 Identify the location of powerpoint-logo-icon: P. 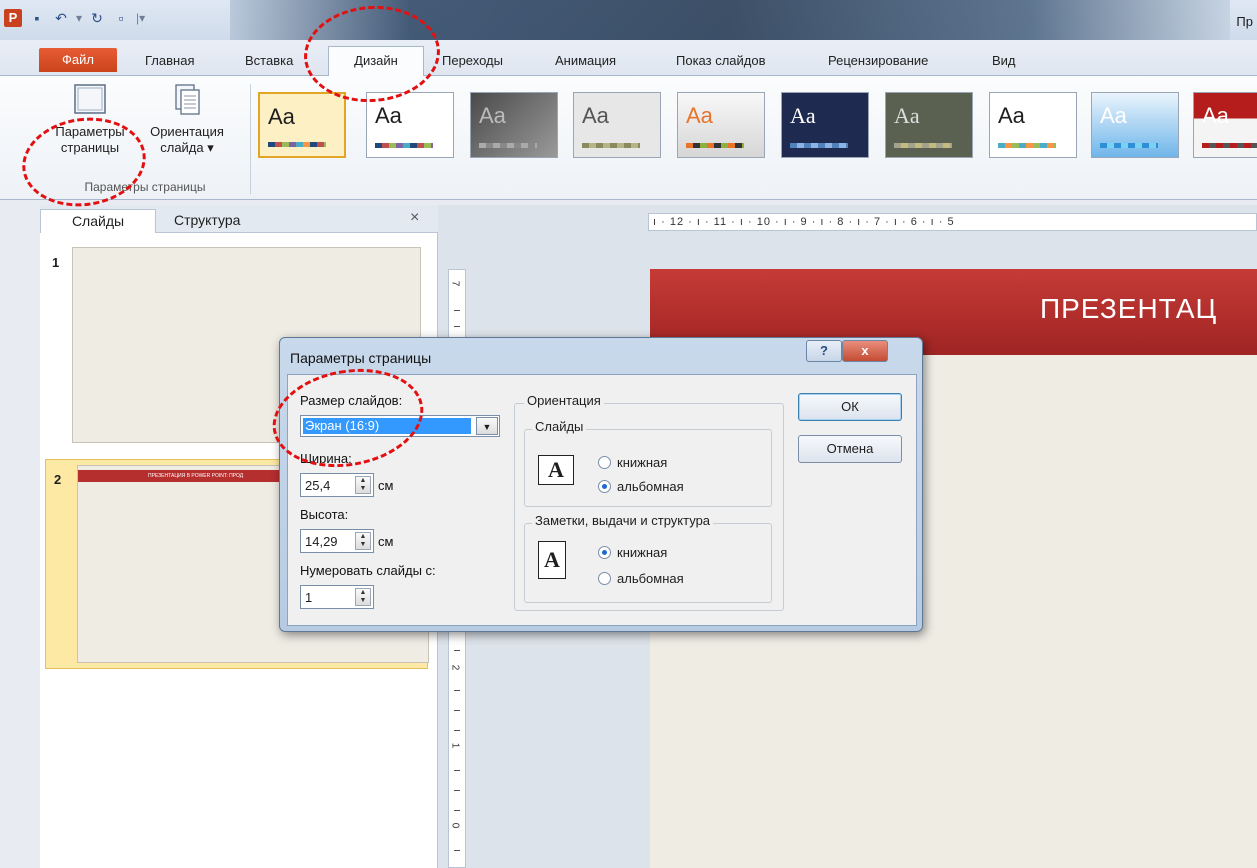
(13, 18).